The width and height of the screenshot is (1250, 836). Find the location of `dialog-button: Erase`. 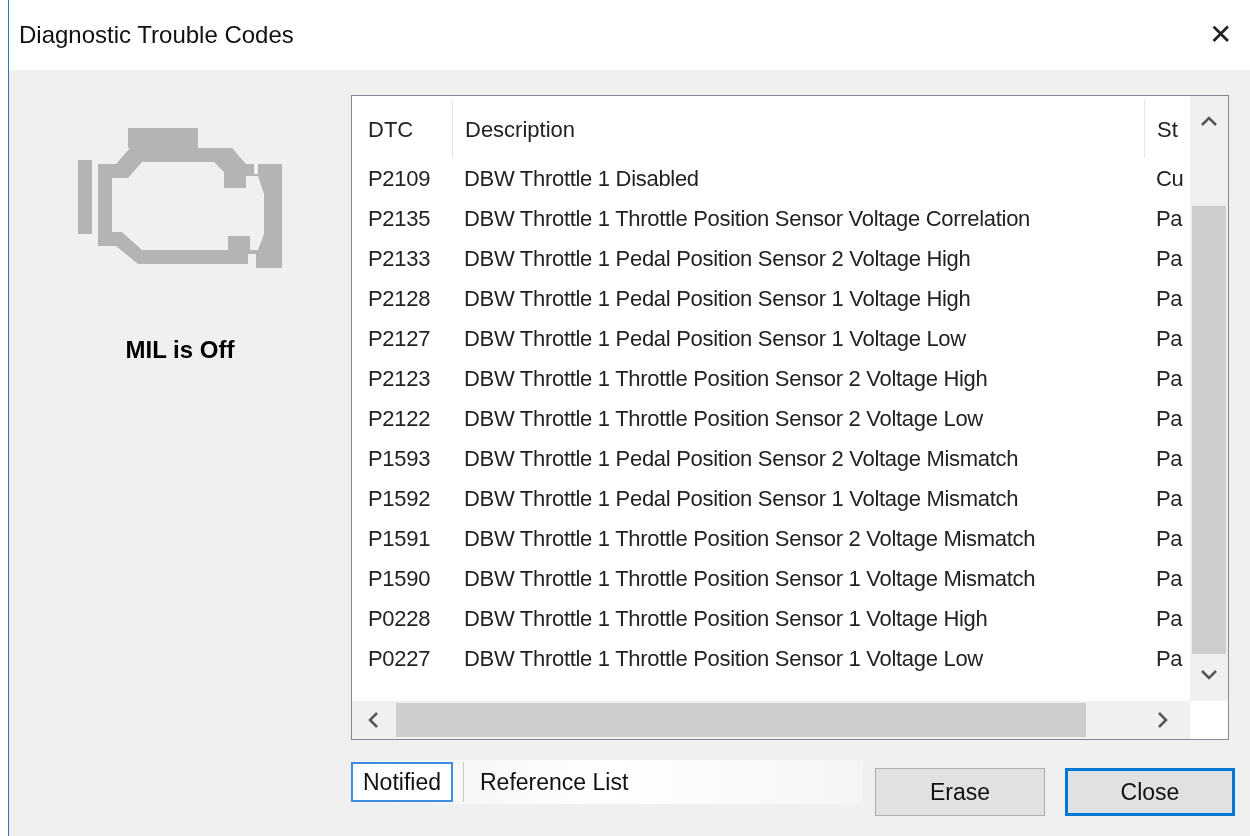

dialog-button: Erase is located at coordinates (960, 792).